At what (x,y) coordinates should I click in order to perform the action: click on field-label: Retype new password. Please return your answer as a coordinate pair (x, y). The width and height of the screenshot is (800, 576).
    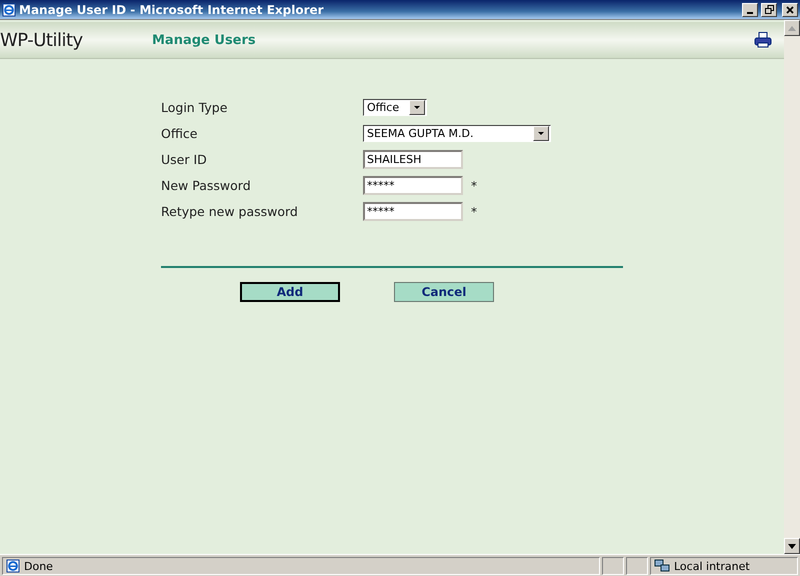
    Looking at the image, I should click on (230, 211).